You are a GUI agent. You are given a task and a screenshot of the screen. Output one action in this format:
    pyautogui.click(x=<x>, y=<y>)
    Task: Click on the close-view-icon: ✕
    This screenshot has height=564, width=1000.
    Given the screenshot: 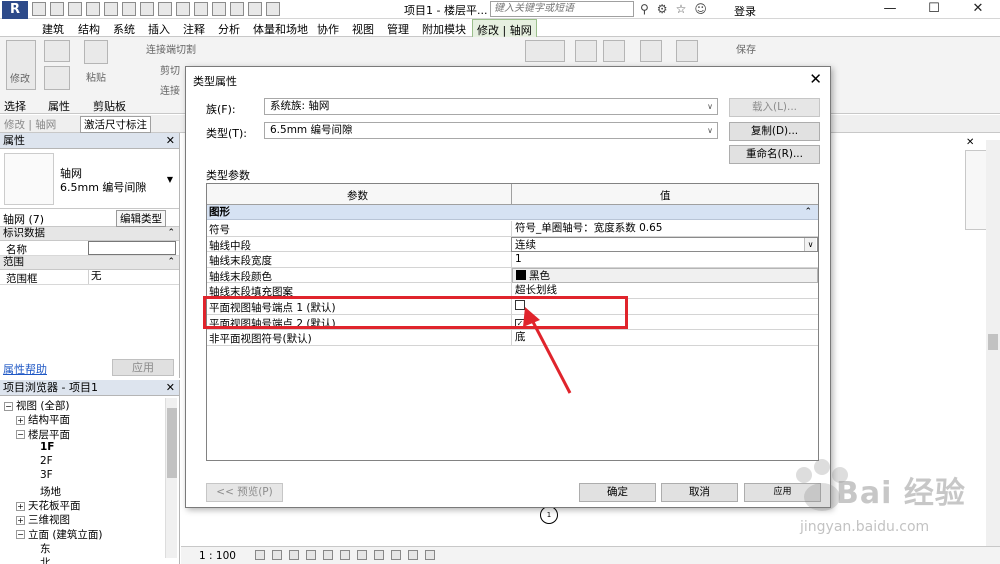 What is the action you would take?
    pyautogui.click(x=970, y=142)
    